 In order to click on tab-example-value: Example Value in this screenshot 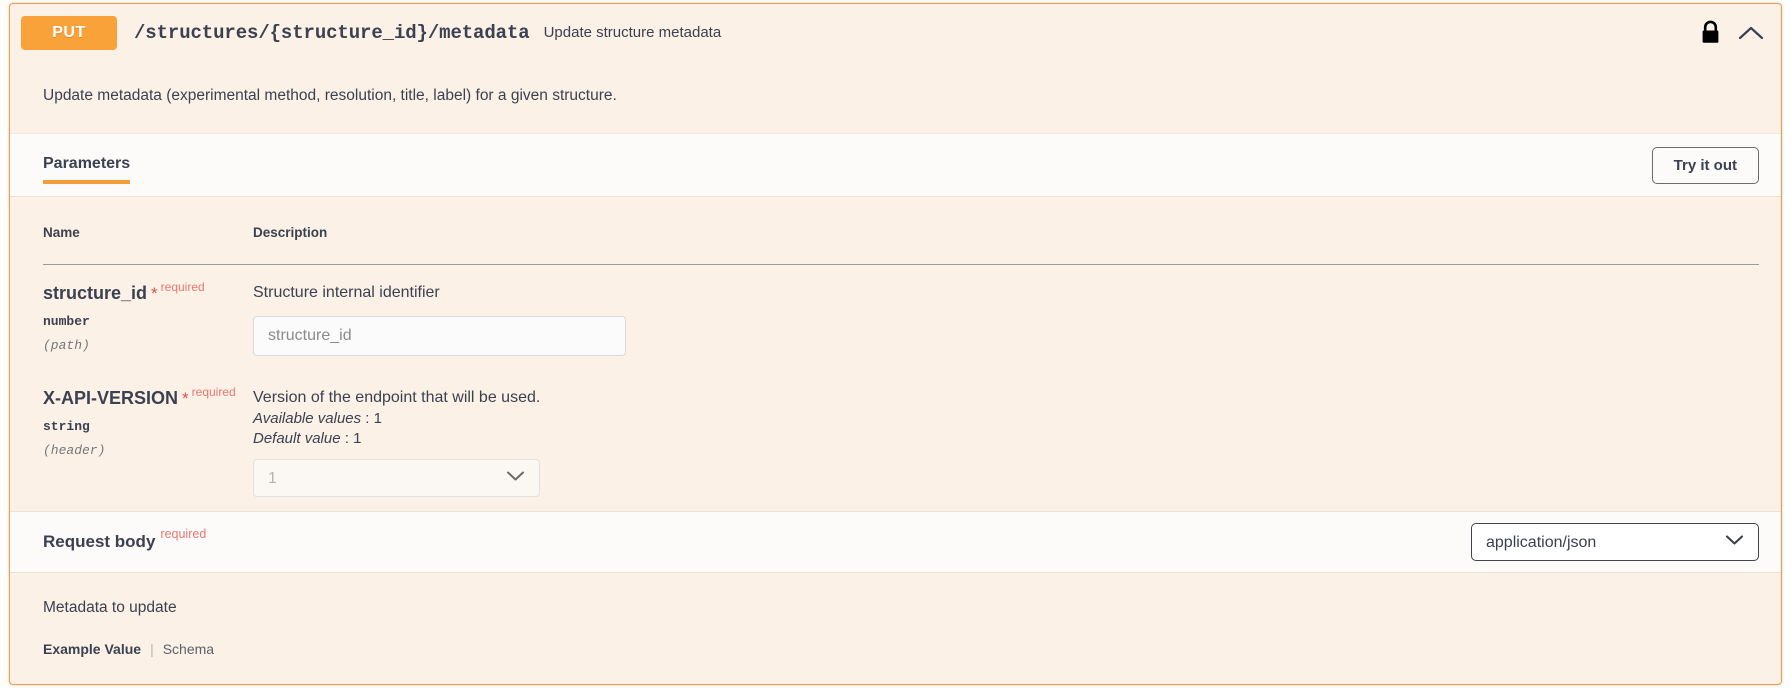, I will do `click(92, 649)`.